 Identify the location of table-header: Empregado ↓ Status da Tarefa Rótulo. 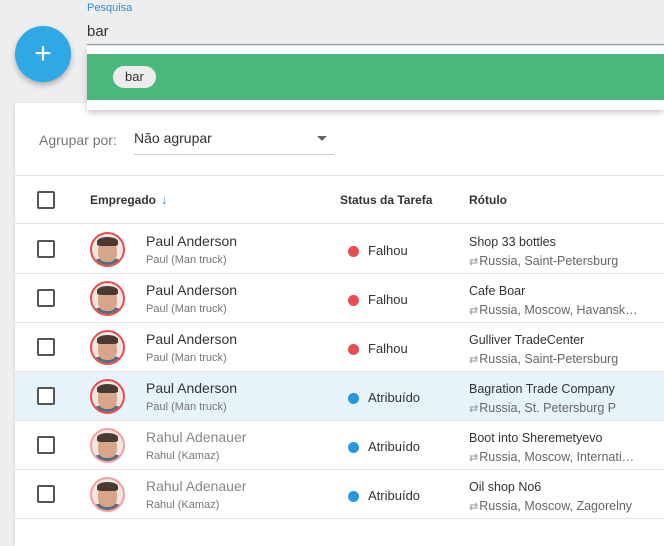
(339, 200).